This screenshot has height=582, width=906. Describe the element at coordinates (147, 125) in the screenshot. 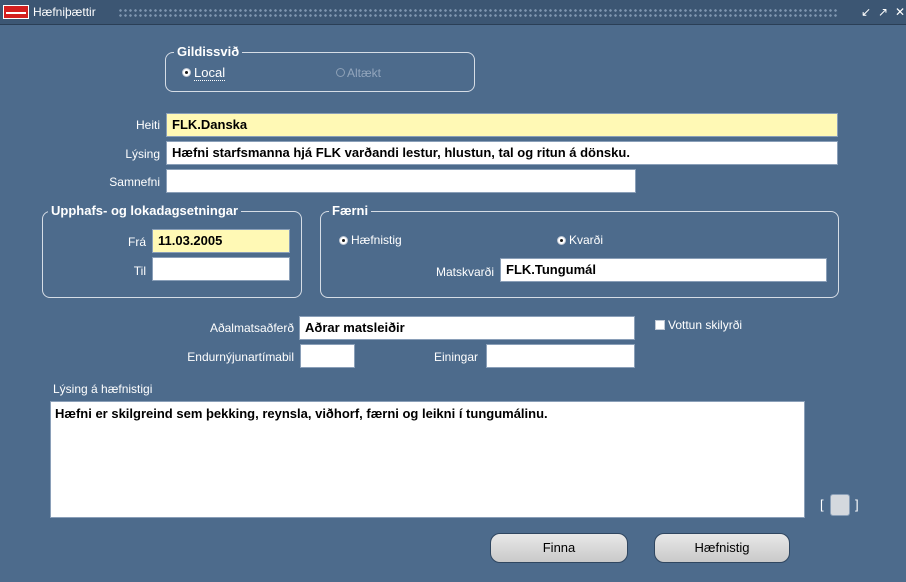

I see `heiti-label: Heiti` at that location.